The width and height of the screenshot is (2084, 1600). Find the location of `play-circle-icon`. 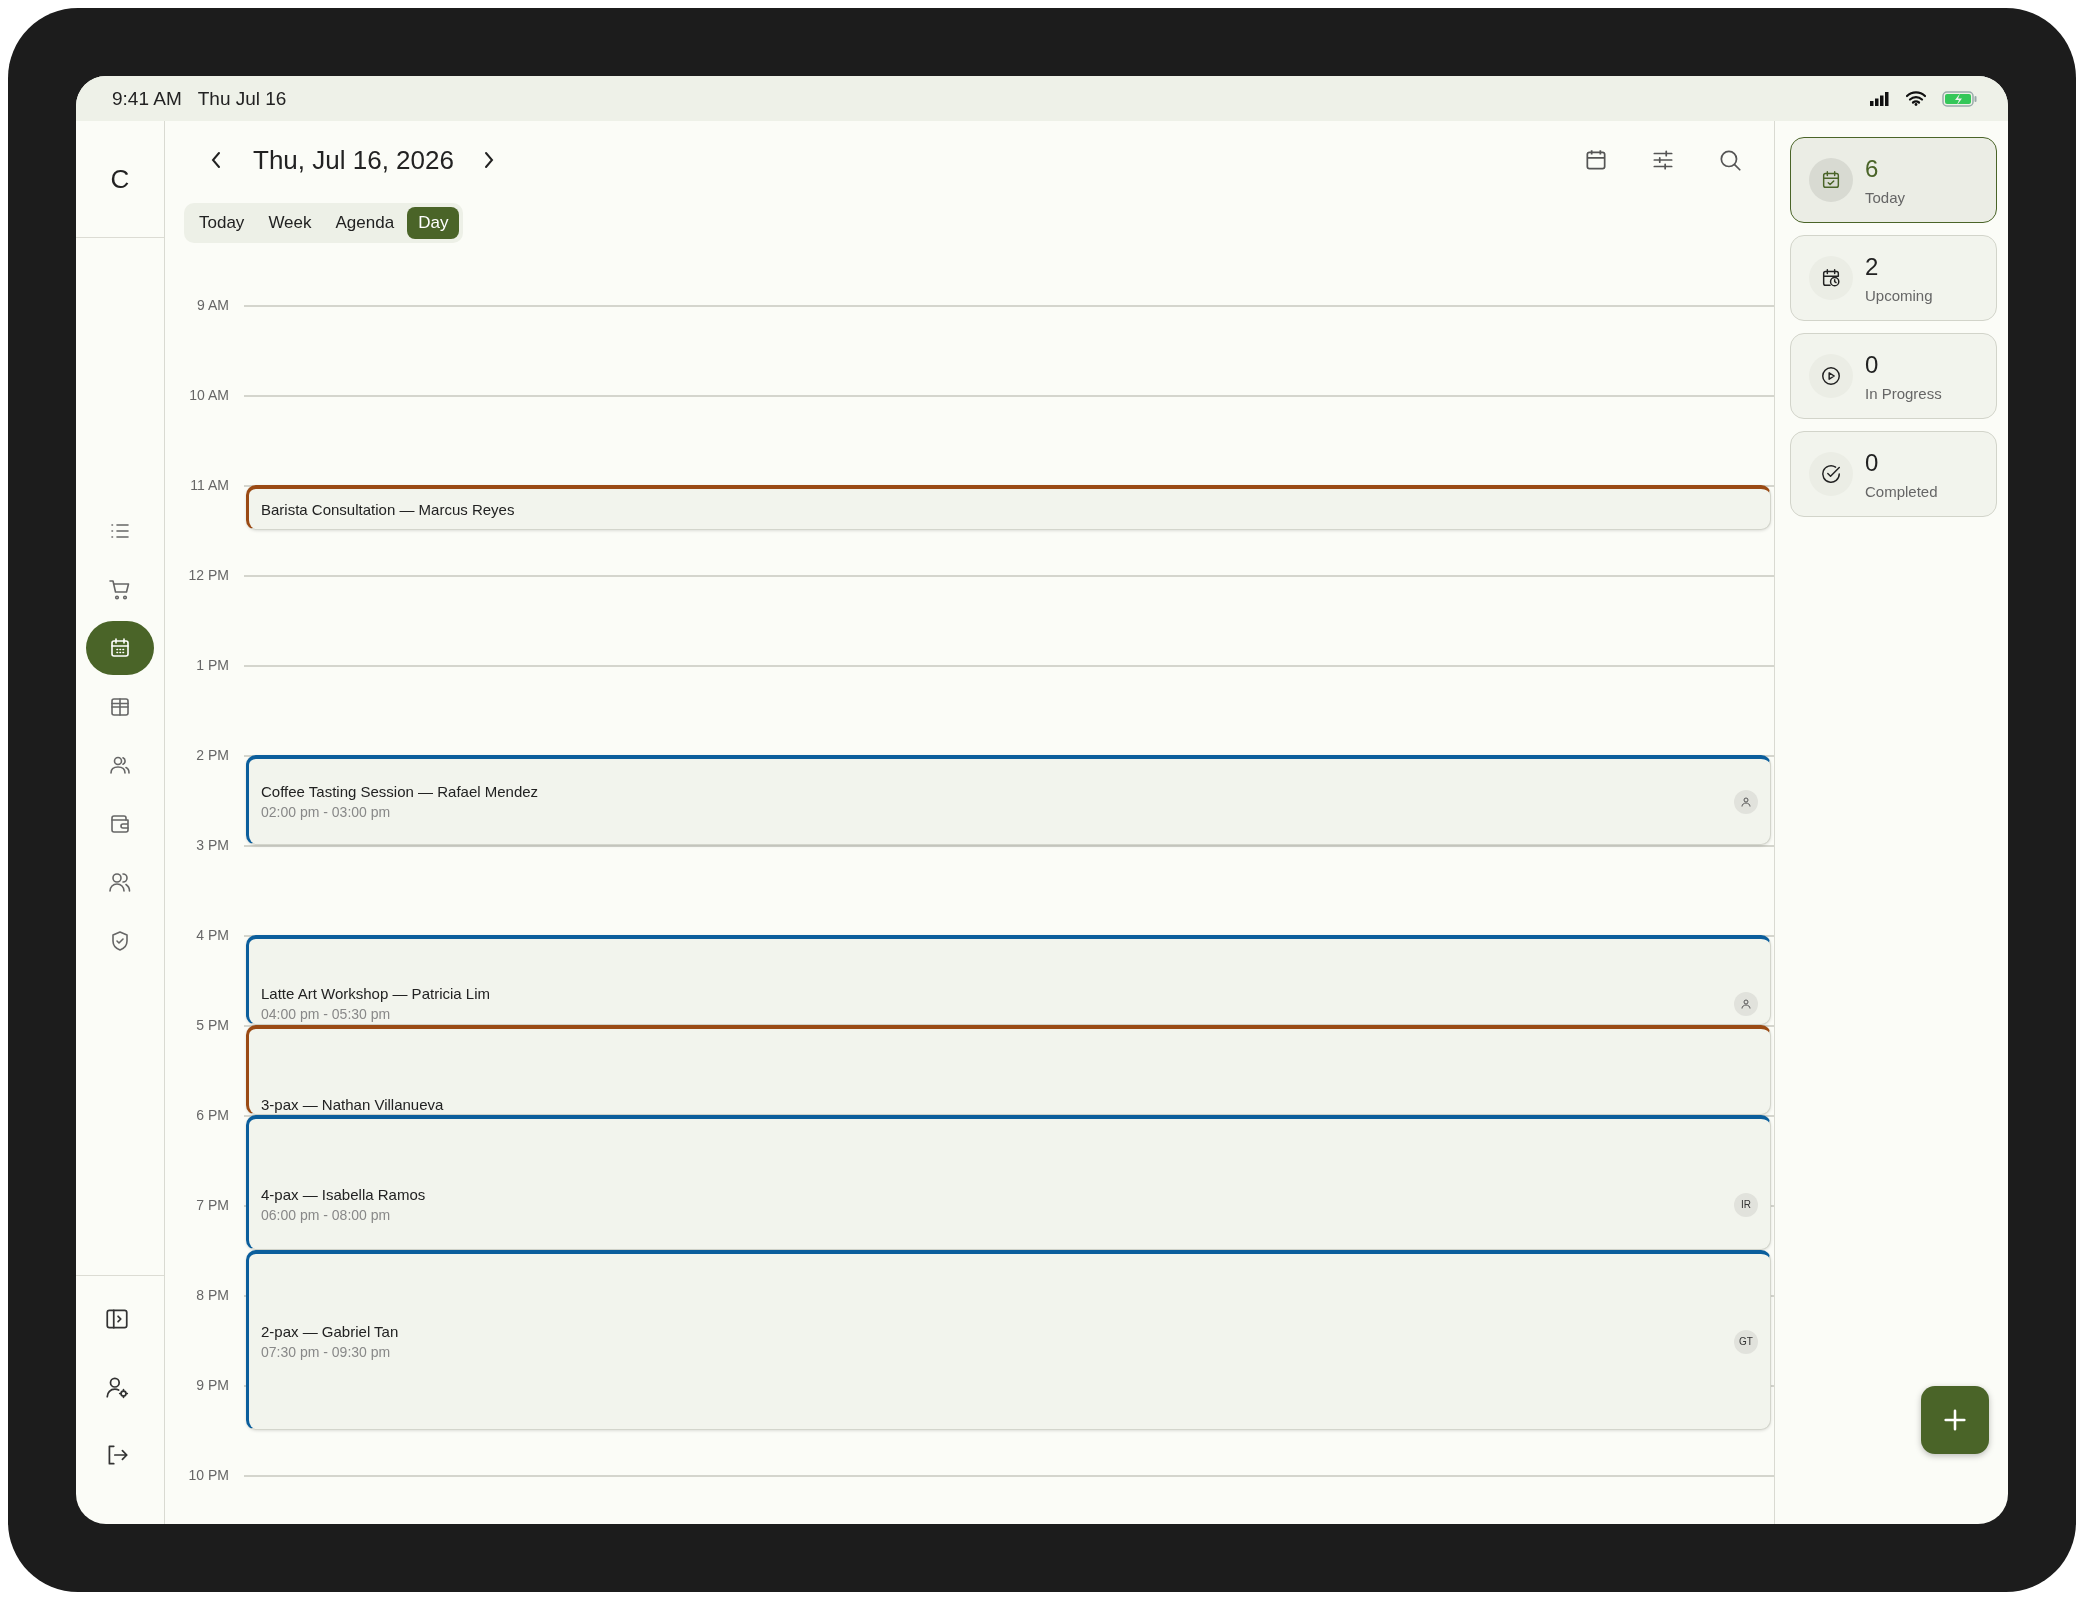

play-circle-icon is located at coordinates (1831, 376).